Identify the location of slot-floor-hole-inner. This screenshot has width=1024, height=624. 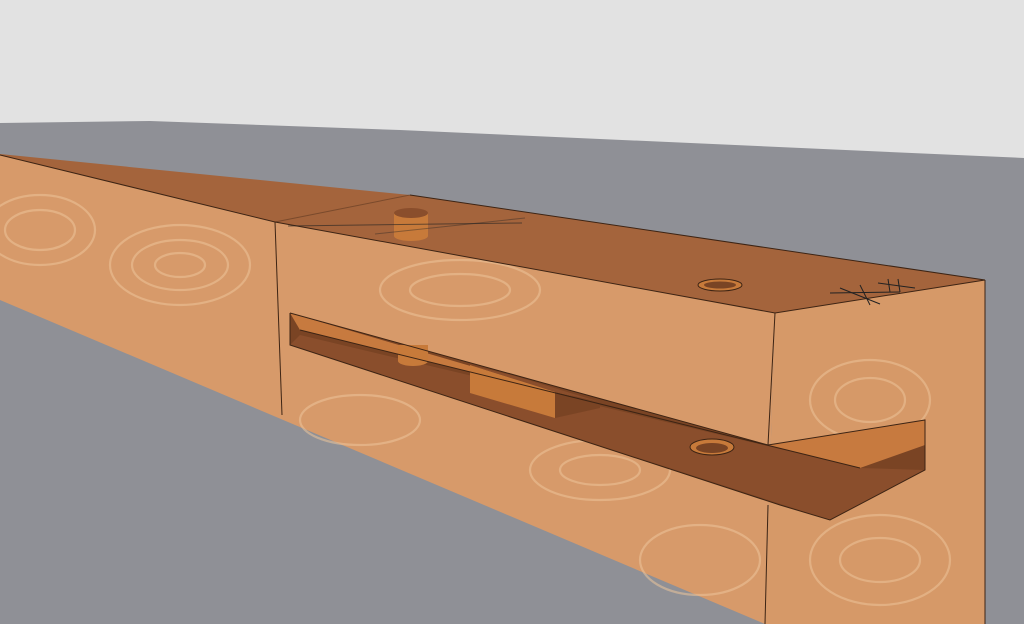
(712, 448).